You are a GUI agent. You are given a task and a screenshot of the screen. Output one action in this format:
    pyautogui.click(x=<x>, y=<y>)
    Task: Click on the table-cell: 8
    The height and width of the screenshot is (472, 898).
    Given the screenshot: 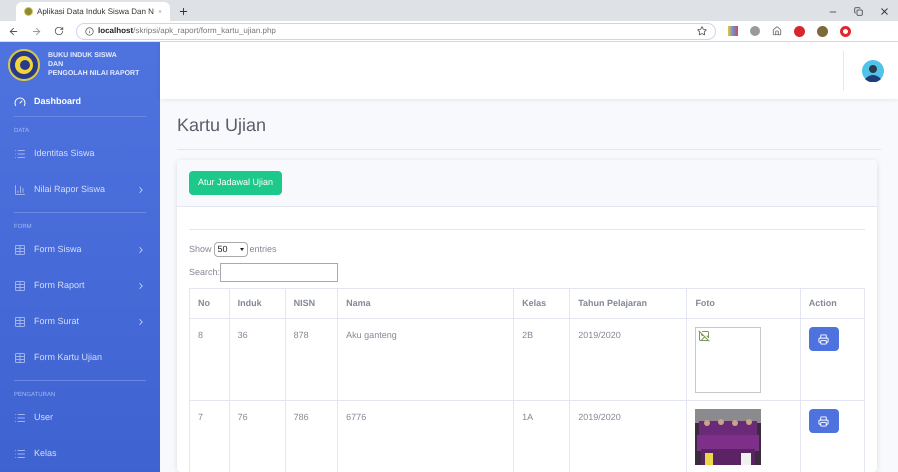 What is the action you would take?
    pyautogui.click(x=210, y=359)
    